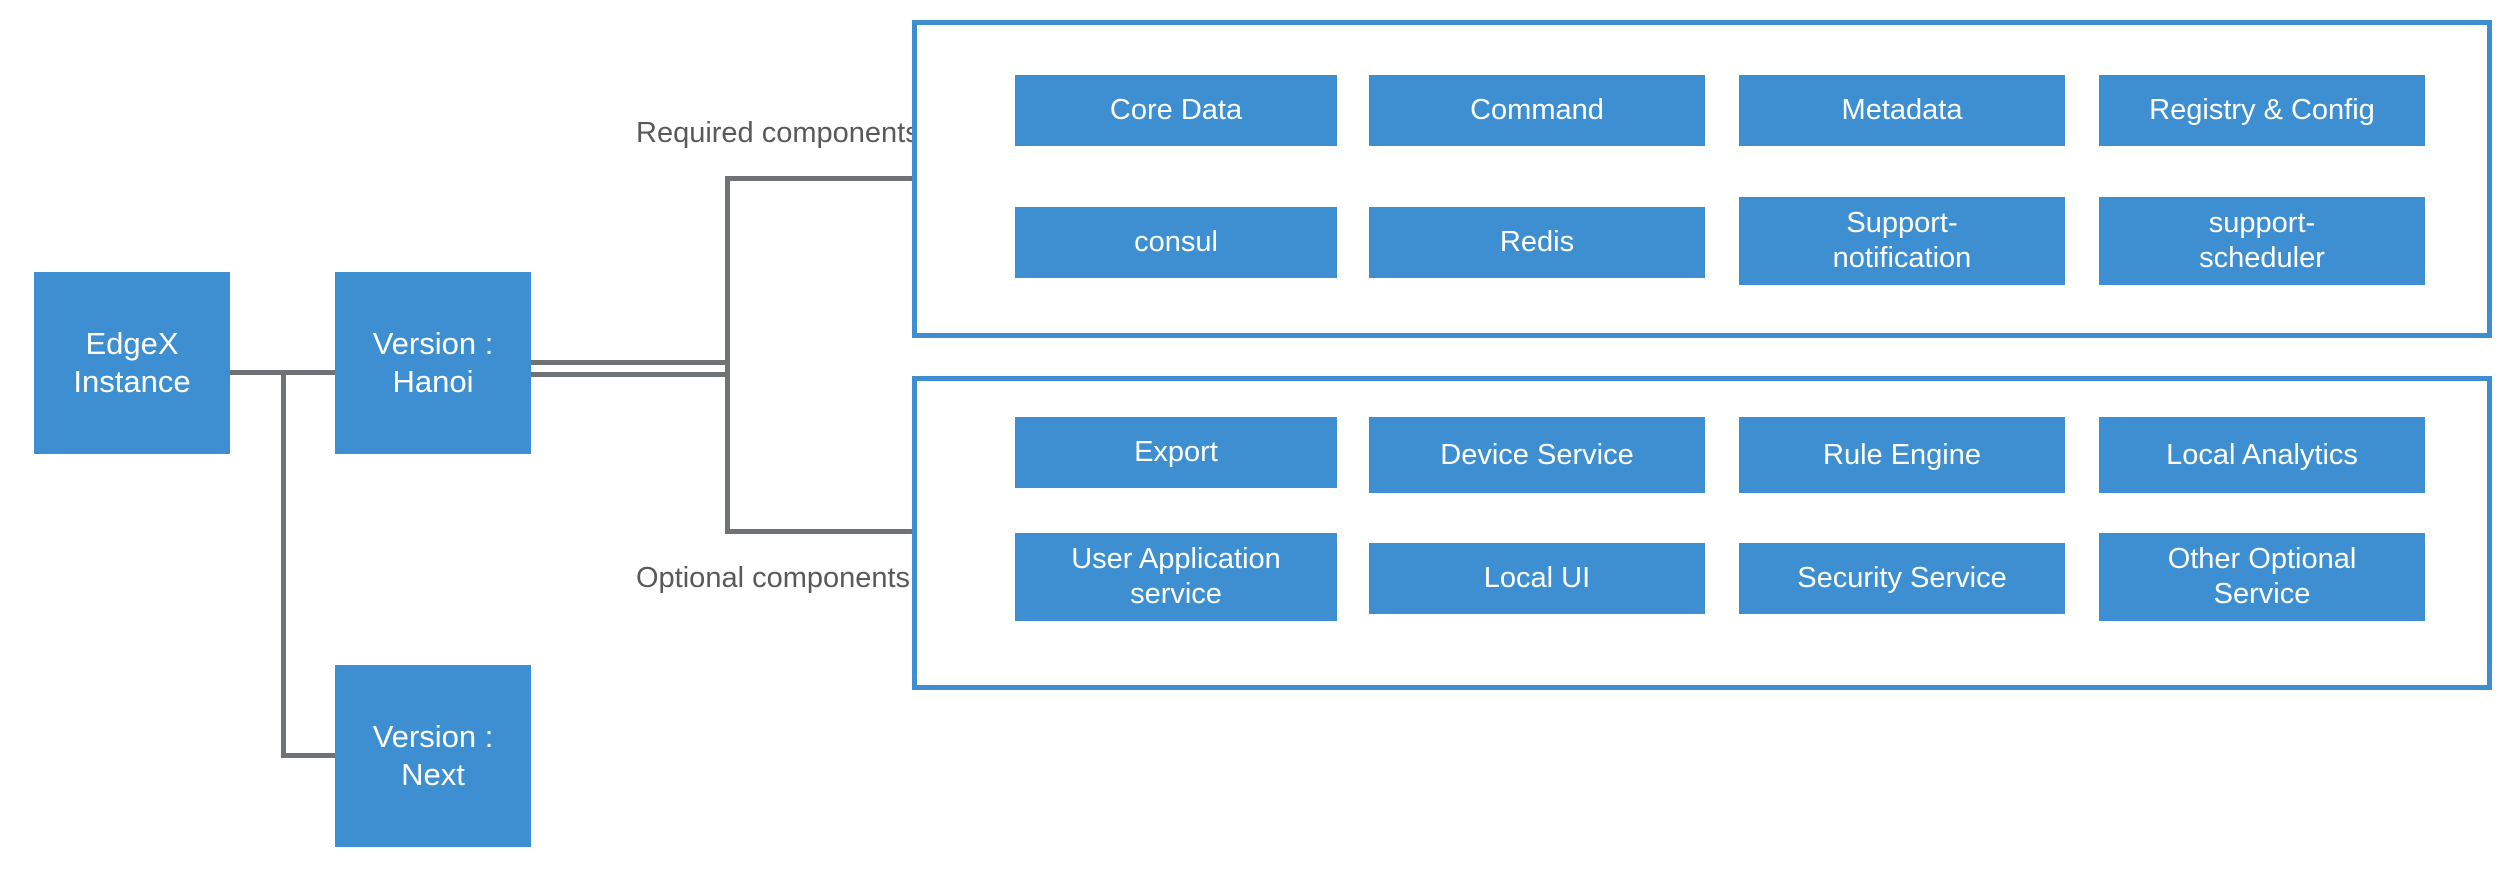 The image size is (2512, 878). I want to click on edge-label-required: Required components, so click(778, 133).